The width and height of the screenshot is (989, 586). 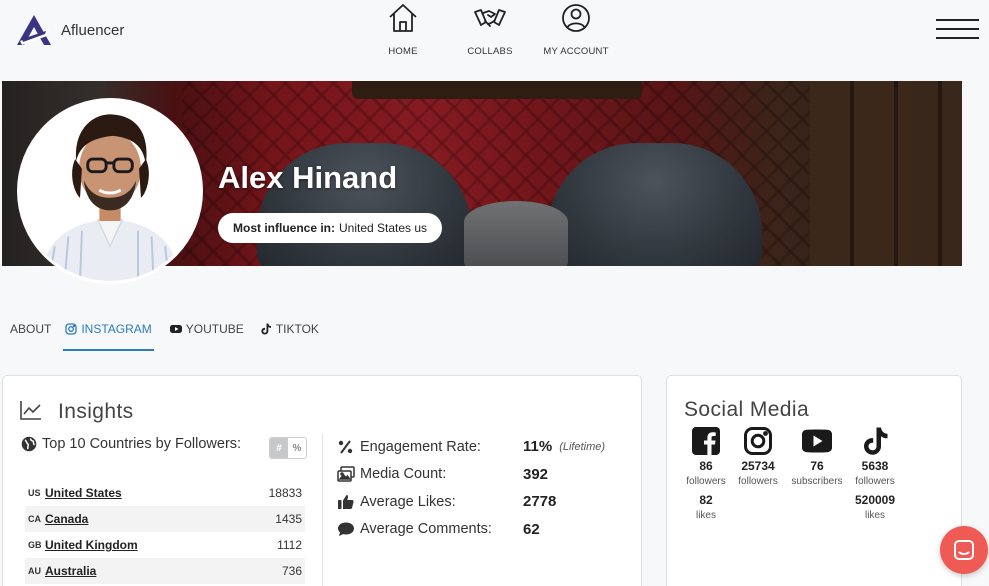 I want to click on chat-icon, so click(x=964, y=550).